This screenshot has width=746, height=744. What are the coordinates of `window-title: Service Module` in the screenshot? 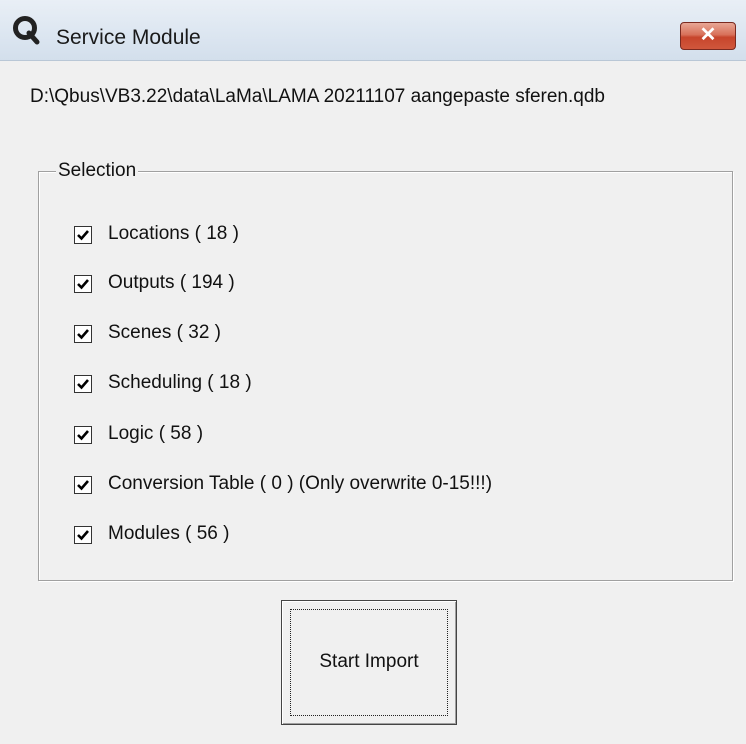 It's located at (128, 37).